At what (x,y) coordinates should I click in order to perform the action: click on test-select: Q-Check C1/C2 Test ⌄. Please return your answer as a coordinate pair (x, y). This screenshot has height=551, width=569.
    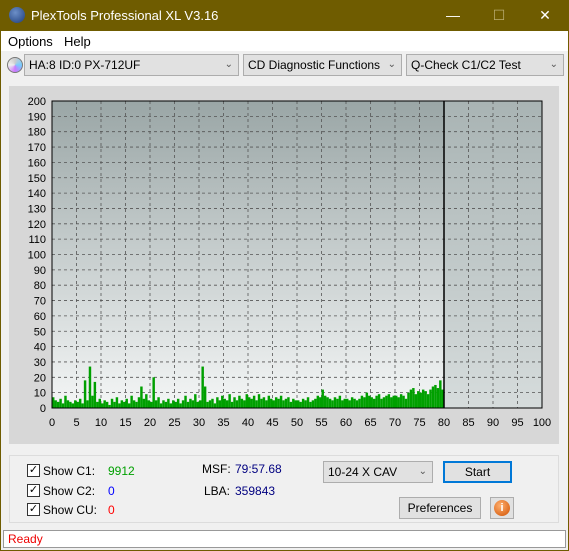
    Looking at the image, I should click on (485, 65).